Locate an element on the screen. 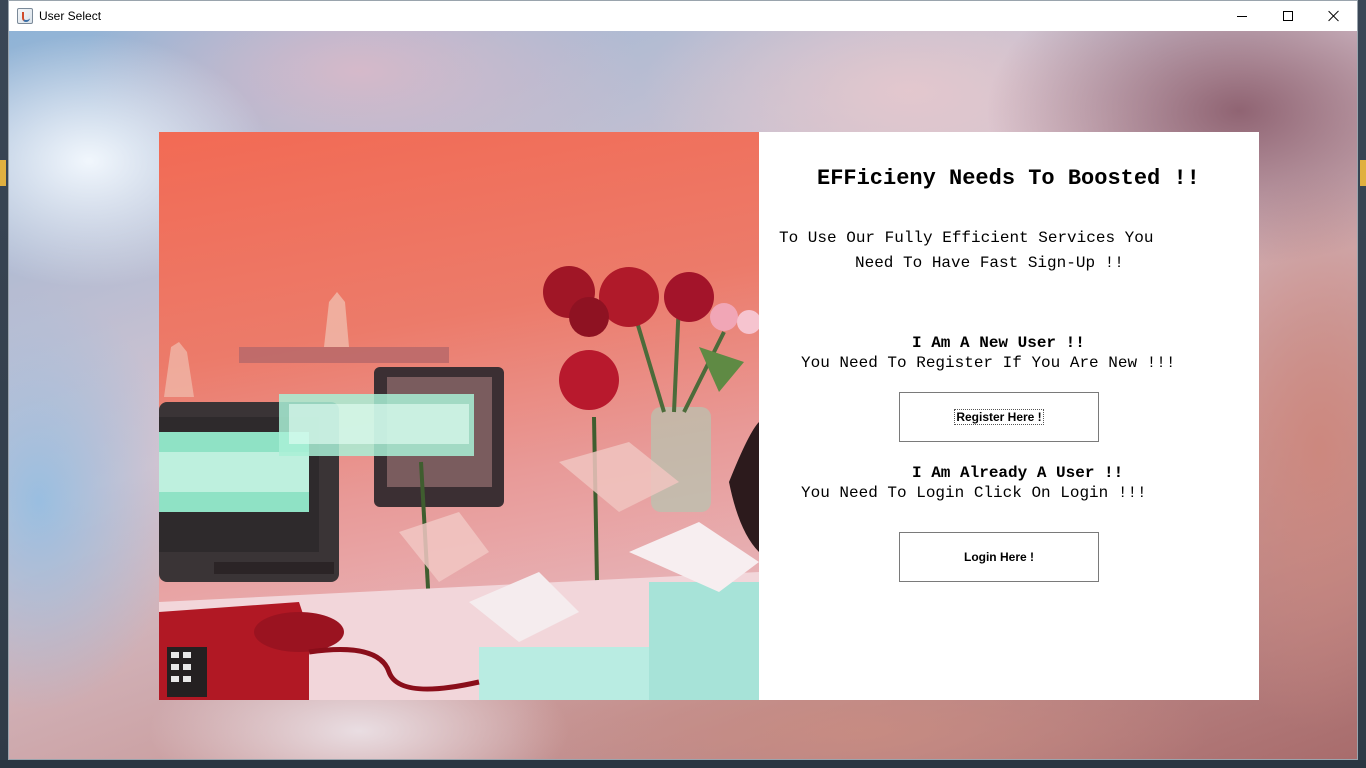  minimize-icon is located at coordinates (1242, 16).